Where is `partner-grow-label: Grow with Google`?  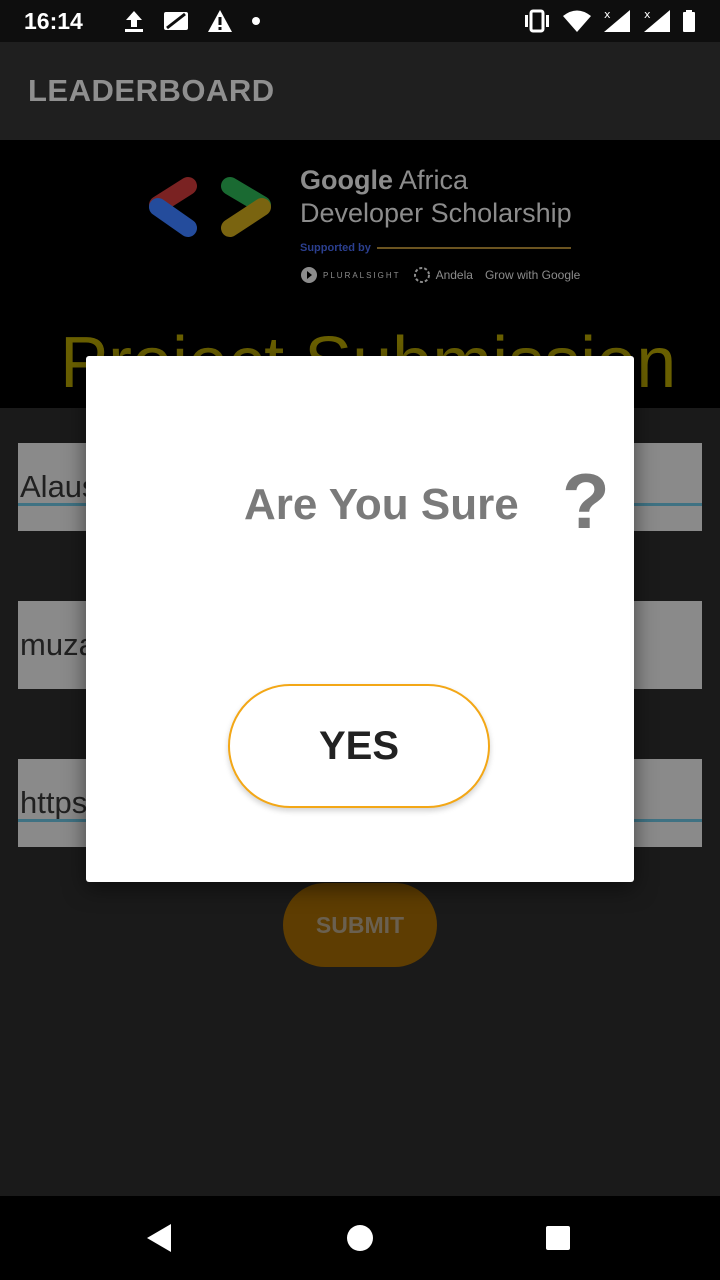
partner-grow-label: Grow with Google is located at coordinates (532, 275).